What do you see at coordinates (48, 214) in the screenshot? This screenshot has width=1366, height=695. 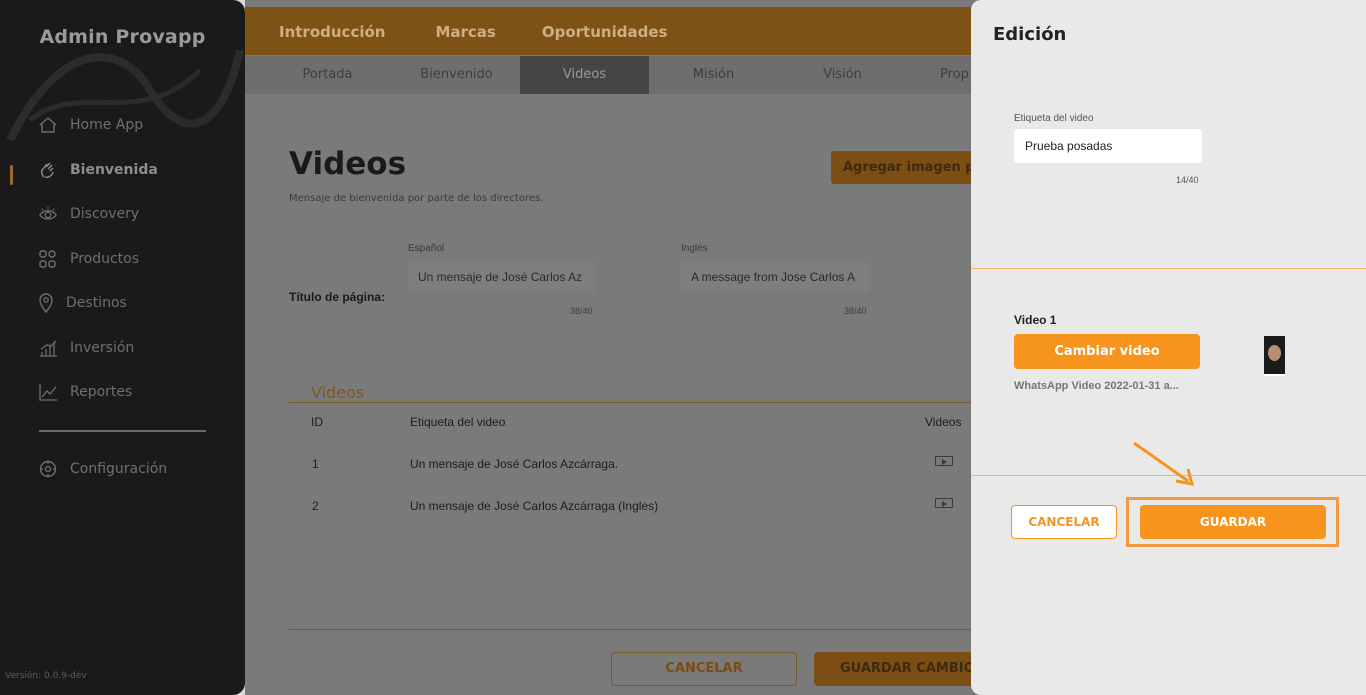 I see `eye-icon` at bounding box center [48, 214].